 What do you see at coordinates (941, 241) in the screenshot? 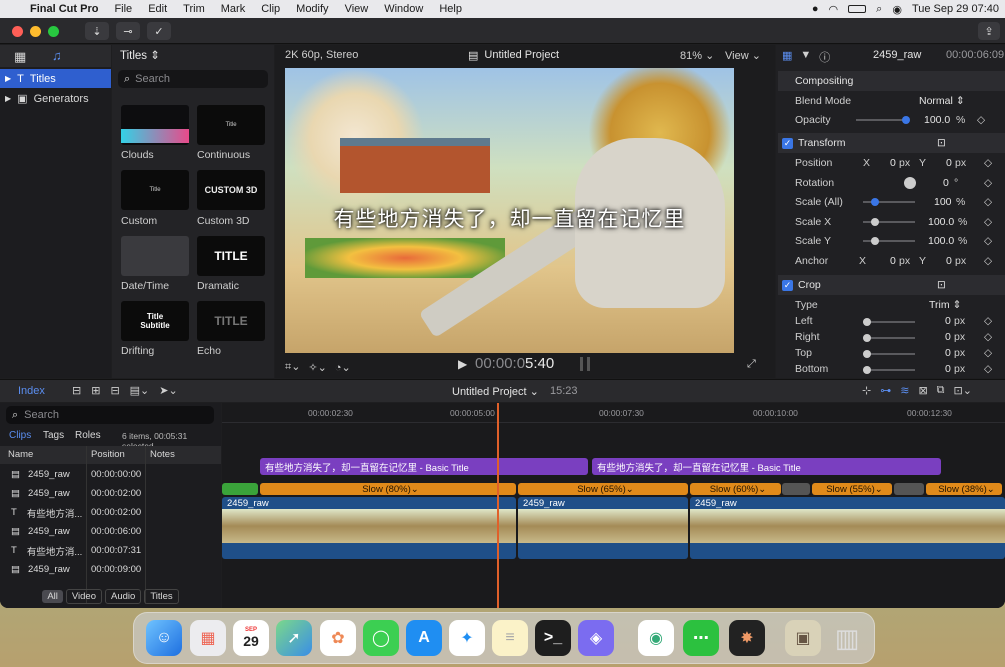
I see `scale-y-value: 100.0` at bounding box center [941, 241].